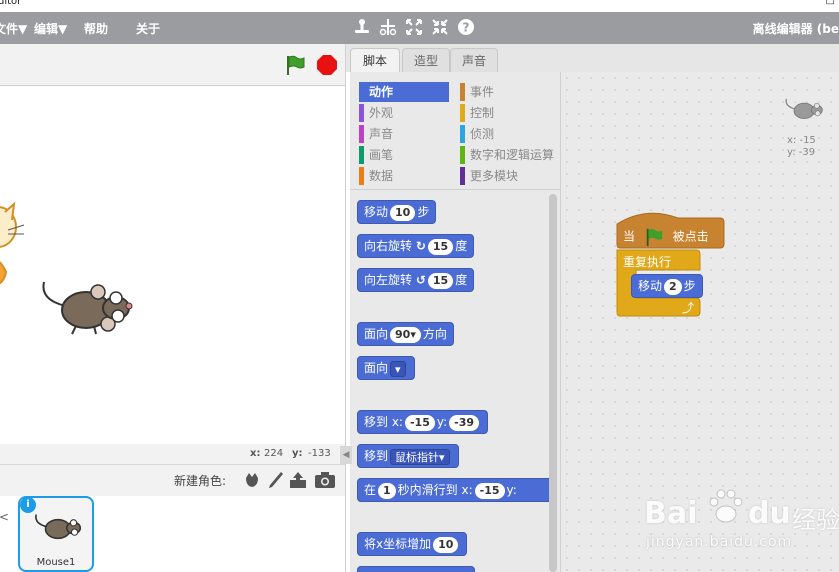 The width and height of the screenshot is (839, 572). What do you see at coordinates (671, 513) in the screenshot?
I see `watermark-brand: Bai` at bounding box center [671, 513].